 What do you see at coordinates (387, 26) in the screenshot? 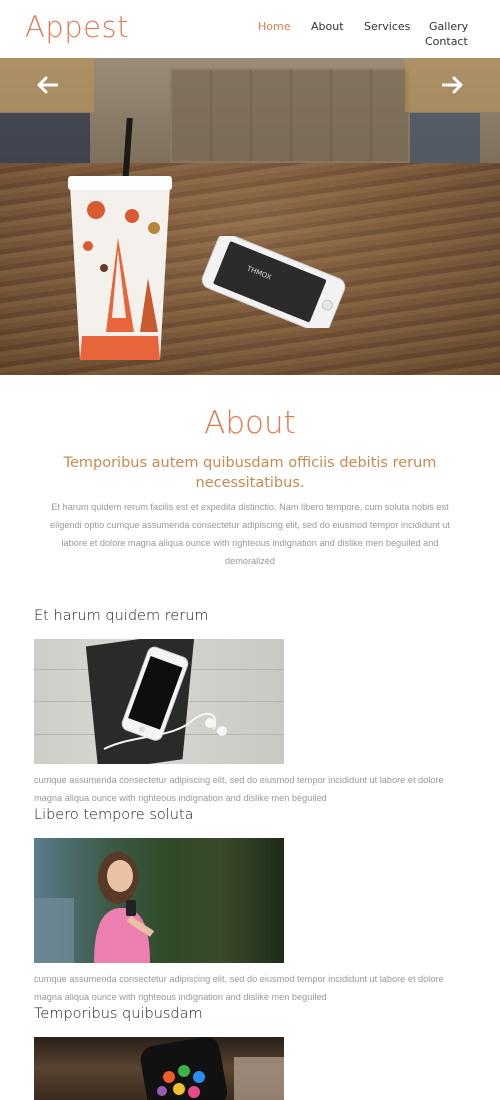
I see `nav-services: Services` at bounding box center [387, 26].